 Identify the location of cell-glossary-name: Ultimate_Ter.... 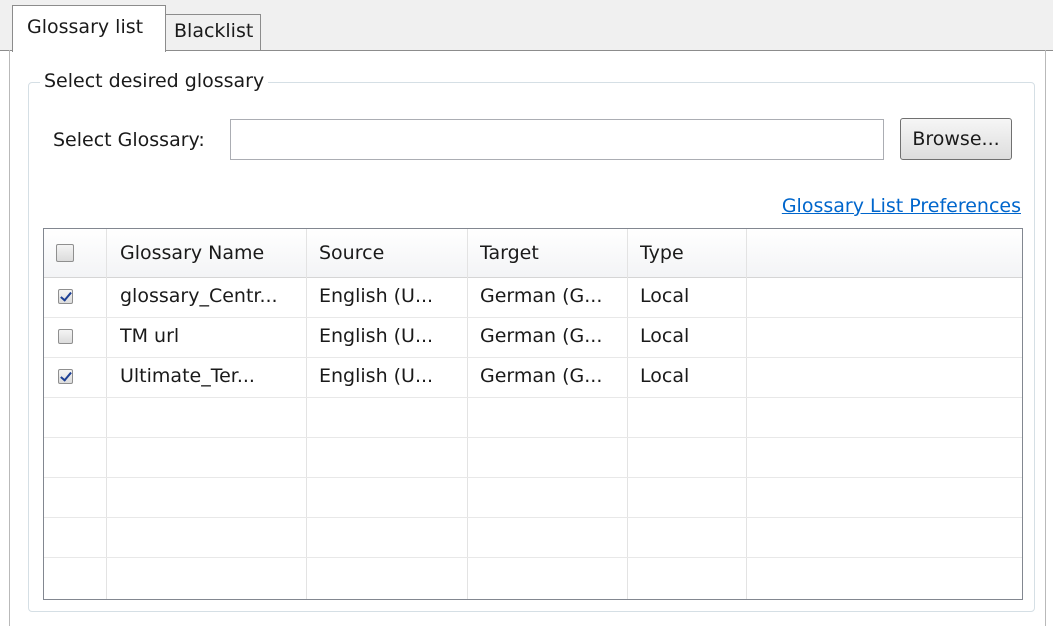
(187, 376).